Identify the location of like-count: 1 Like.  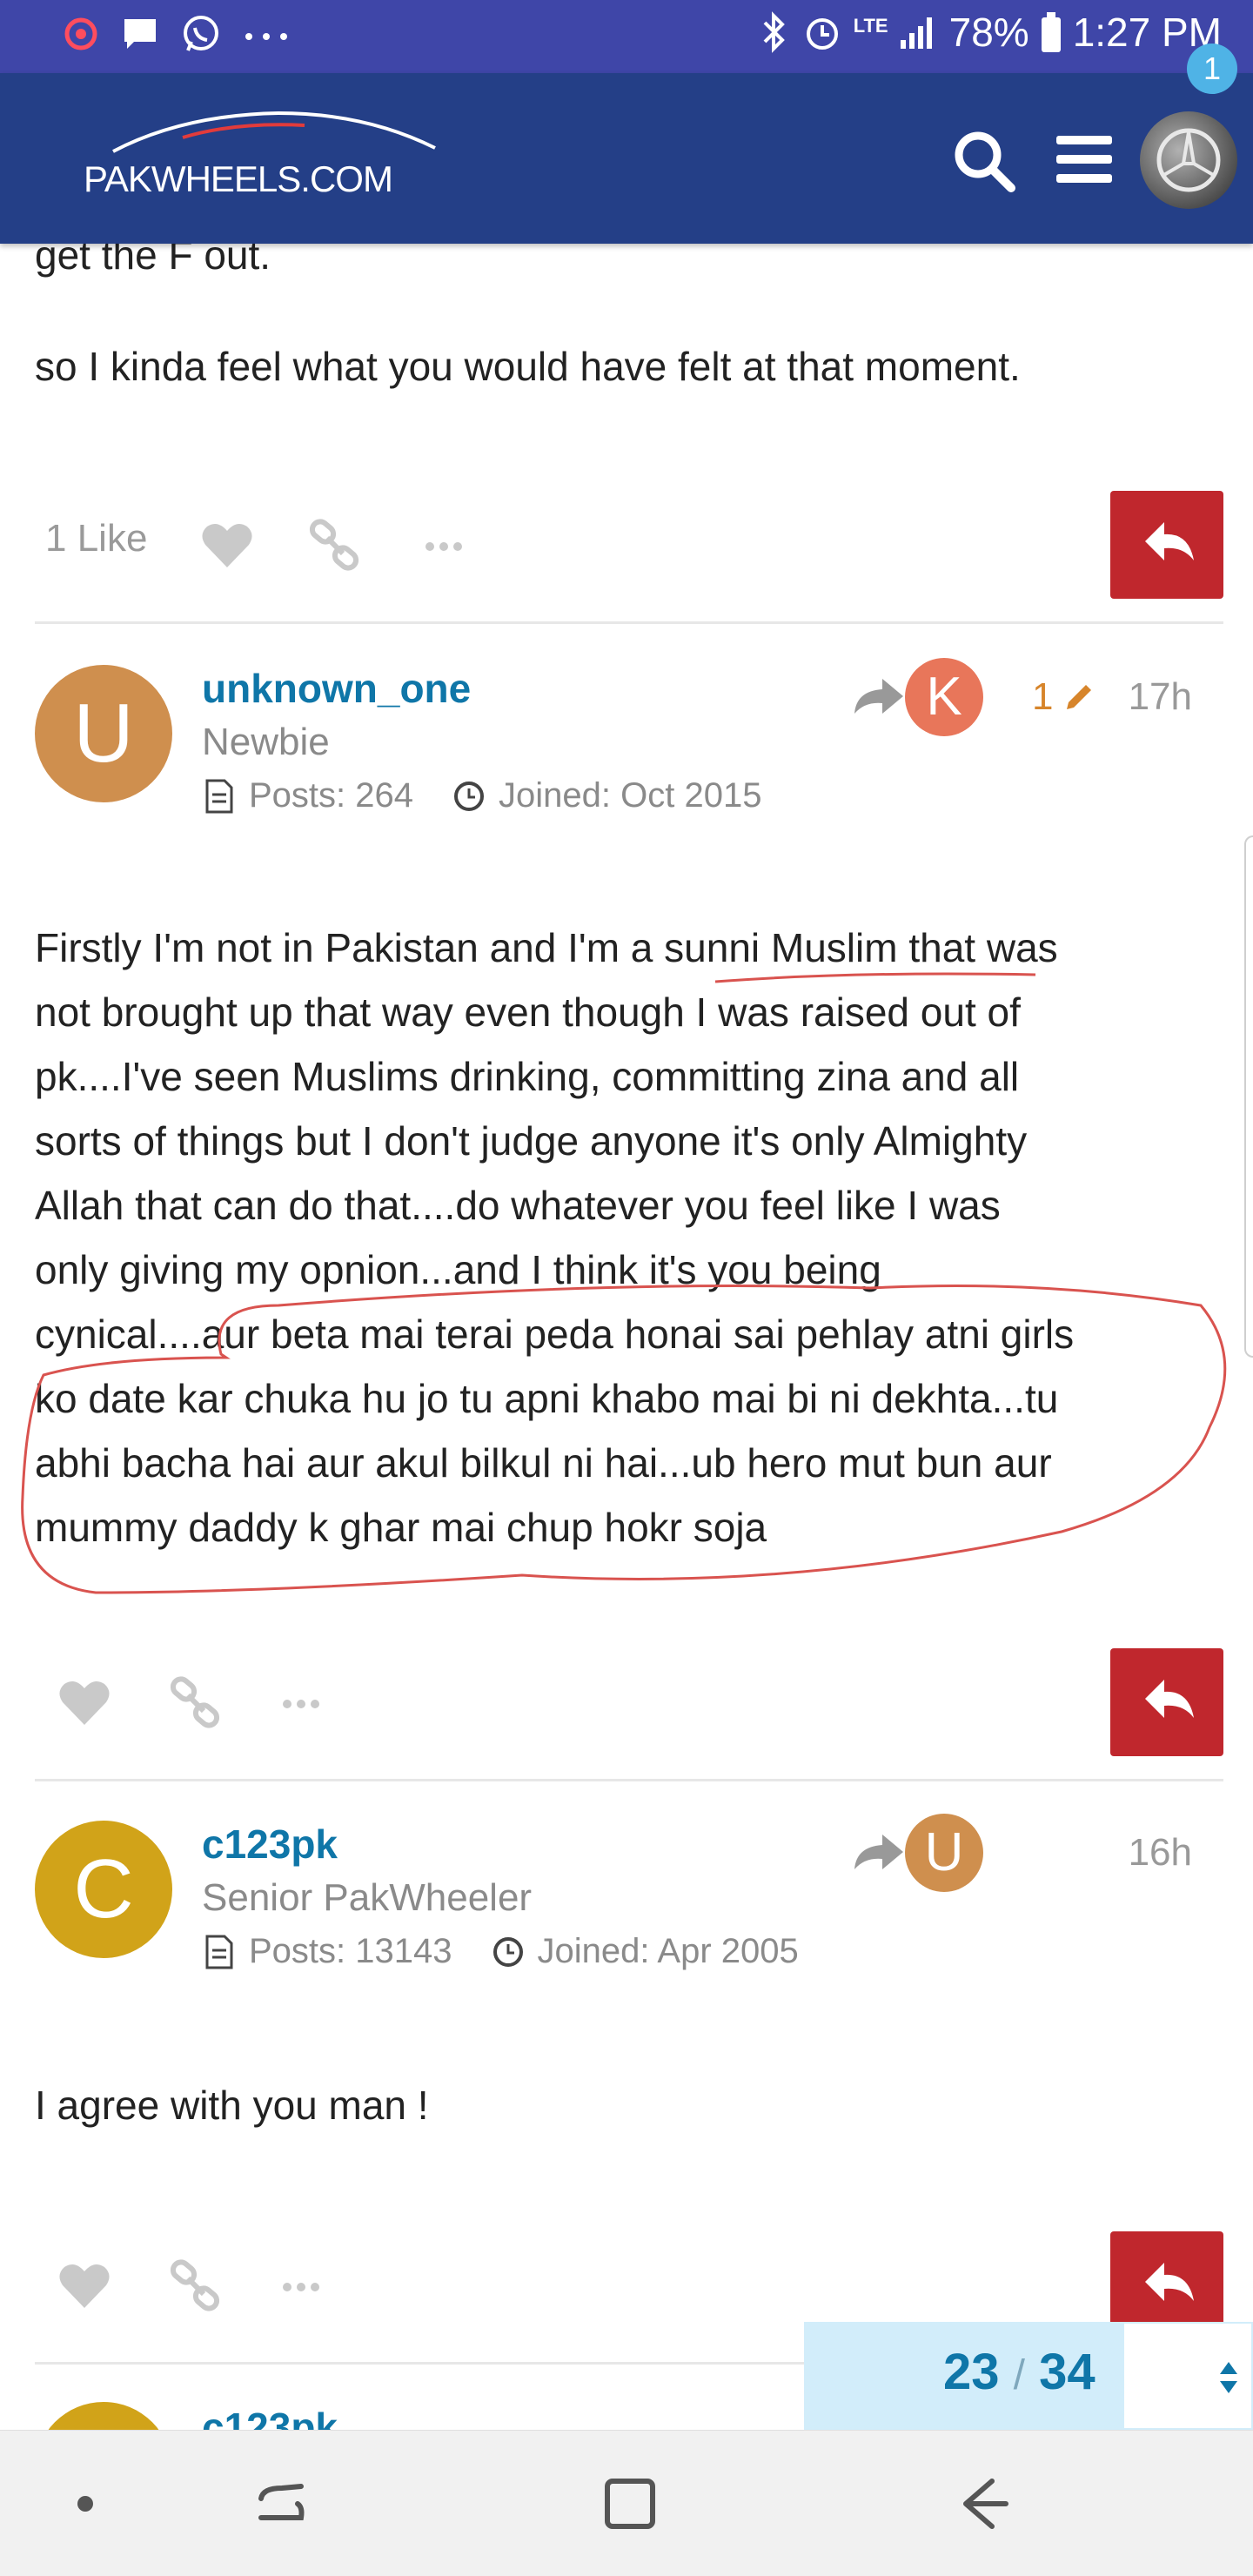
(96, 538).